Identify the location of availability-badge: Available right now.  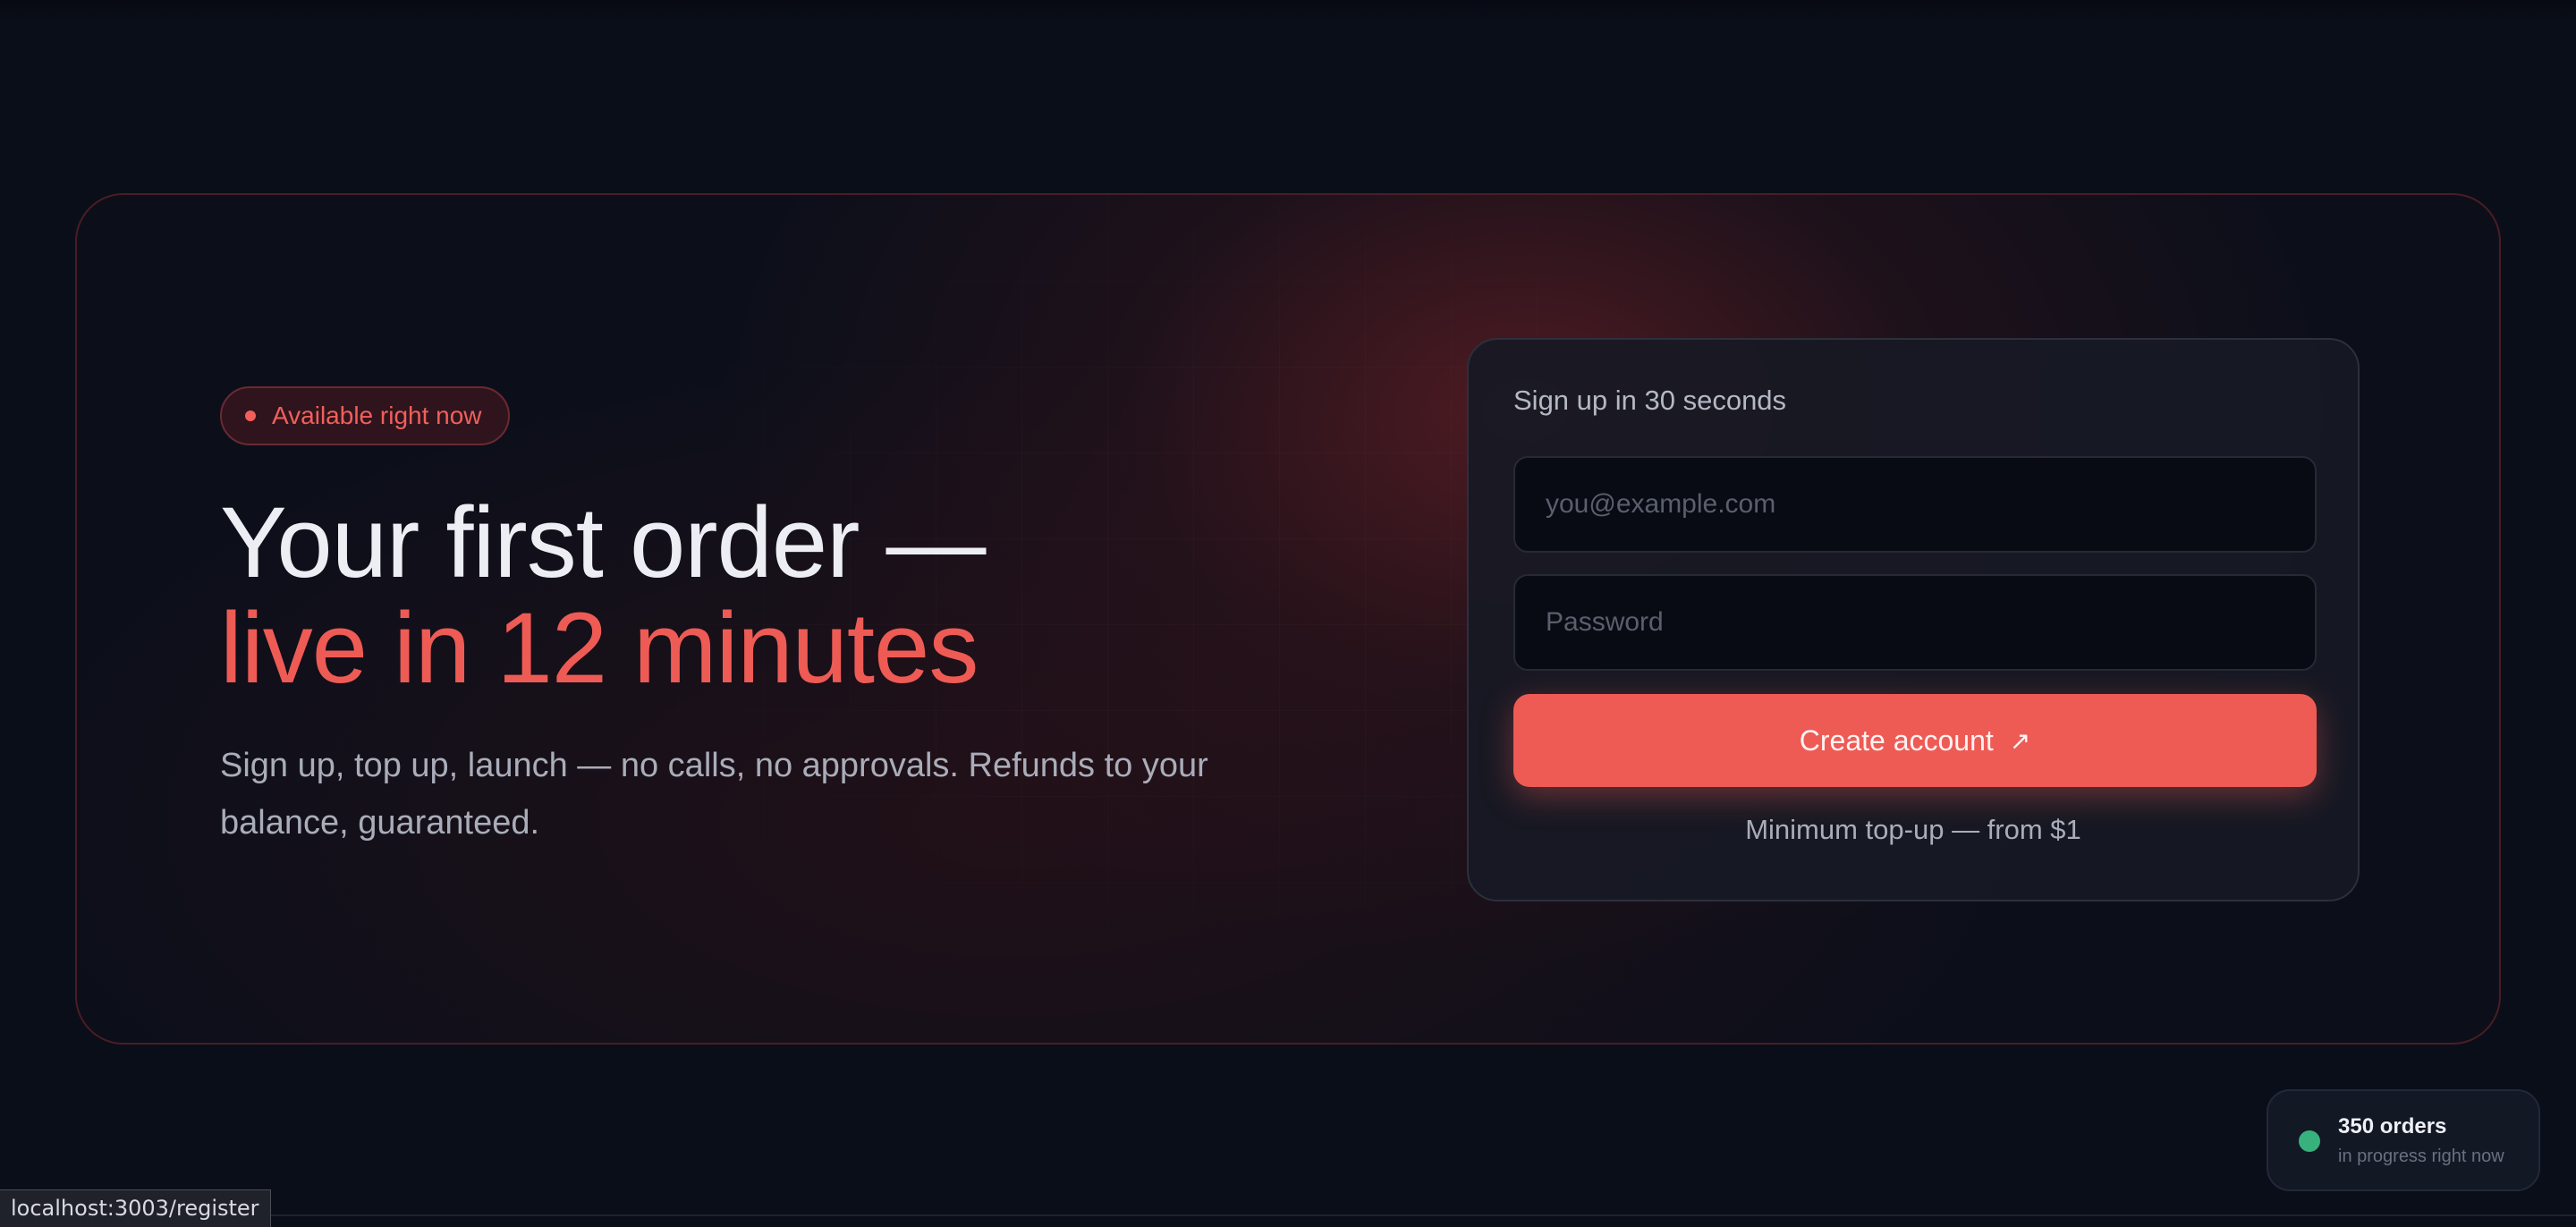
(365, 415).